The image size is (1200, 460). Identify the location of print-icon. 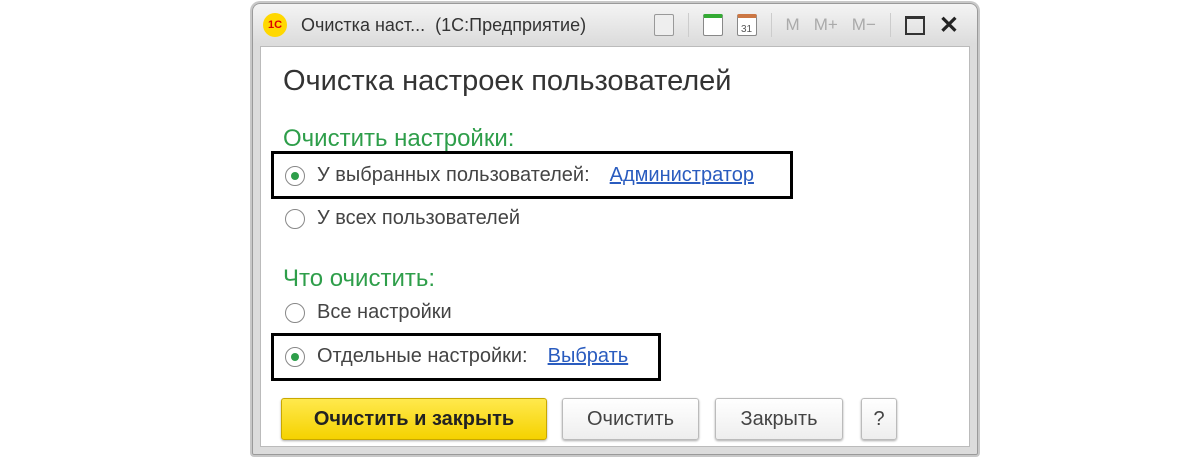
(663, 25).